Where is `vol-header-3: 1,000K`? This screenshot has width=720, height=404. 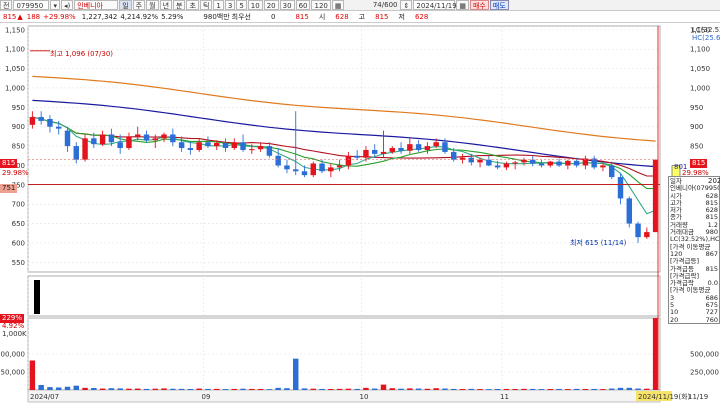
vol-header-3: 1,000K is located at coordinates (14, 334).